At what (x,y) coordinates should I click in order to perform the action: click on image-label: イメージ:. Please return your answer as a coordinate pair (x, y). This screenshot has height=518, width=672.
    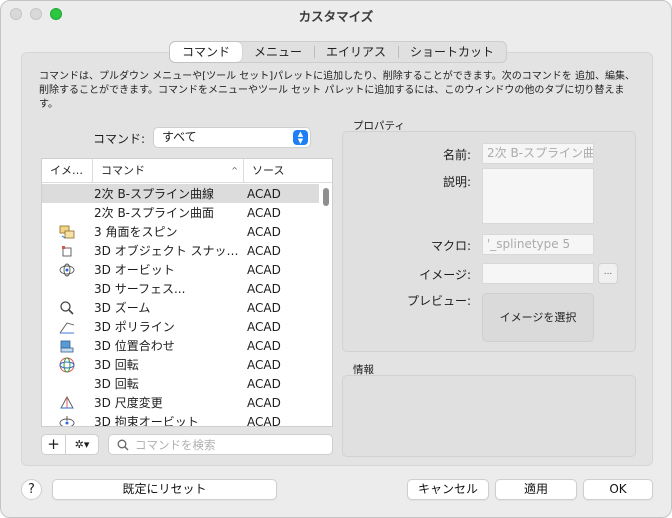
    Looking at the image, I should click on (445, 275).